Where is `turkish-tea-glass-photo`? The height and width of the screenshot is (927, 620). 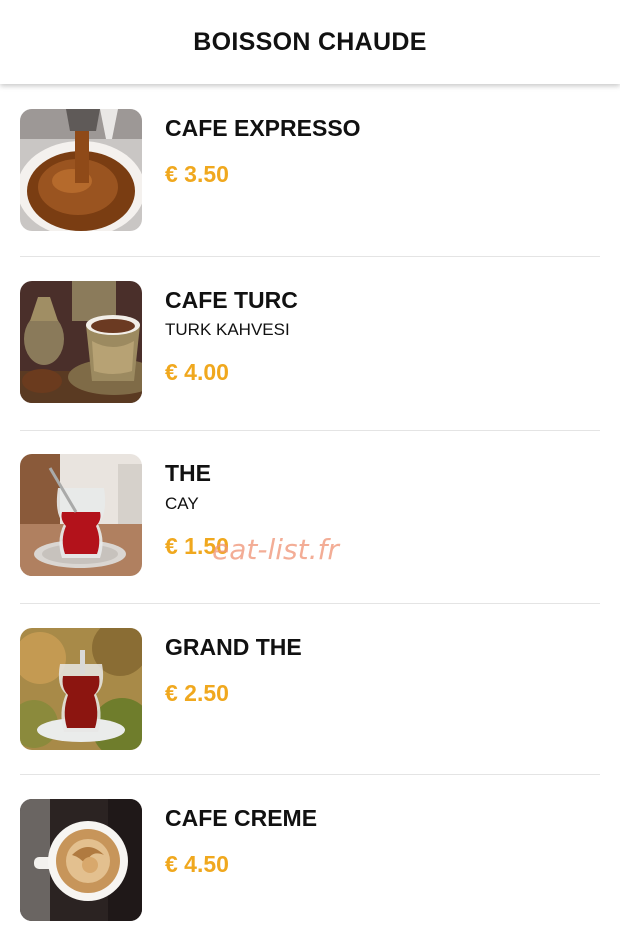 turkish-tea-glass-photo is located at coordinates (81, 515).